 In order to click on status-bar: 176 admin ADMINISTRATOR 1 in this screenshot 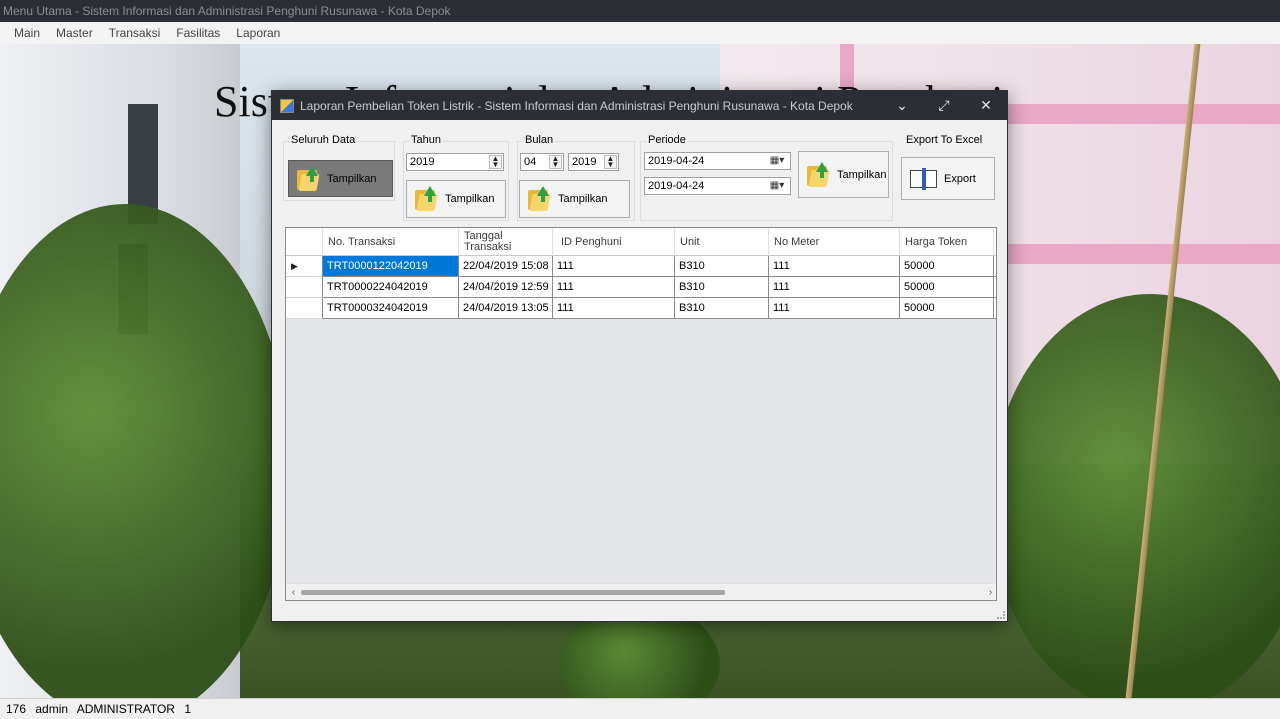, I will do `click(640, 708)`.